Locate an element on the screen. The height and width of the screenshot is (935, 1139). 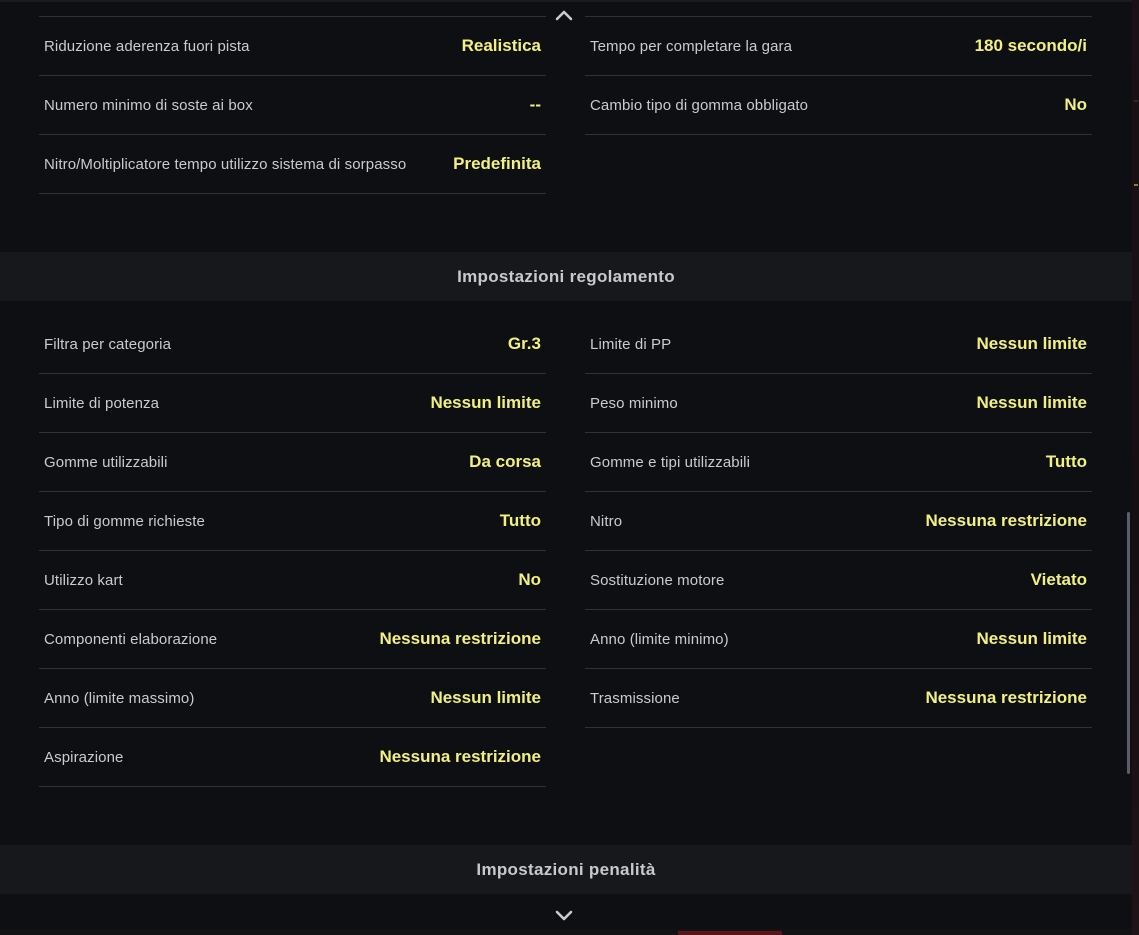
scrollbar-thumb is located at coordinates (1128, 643).